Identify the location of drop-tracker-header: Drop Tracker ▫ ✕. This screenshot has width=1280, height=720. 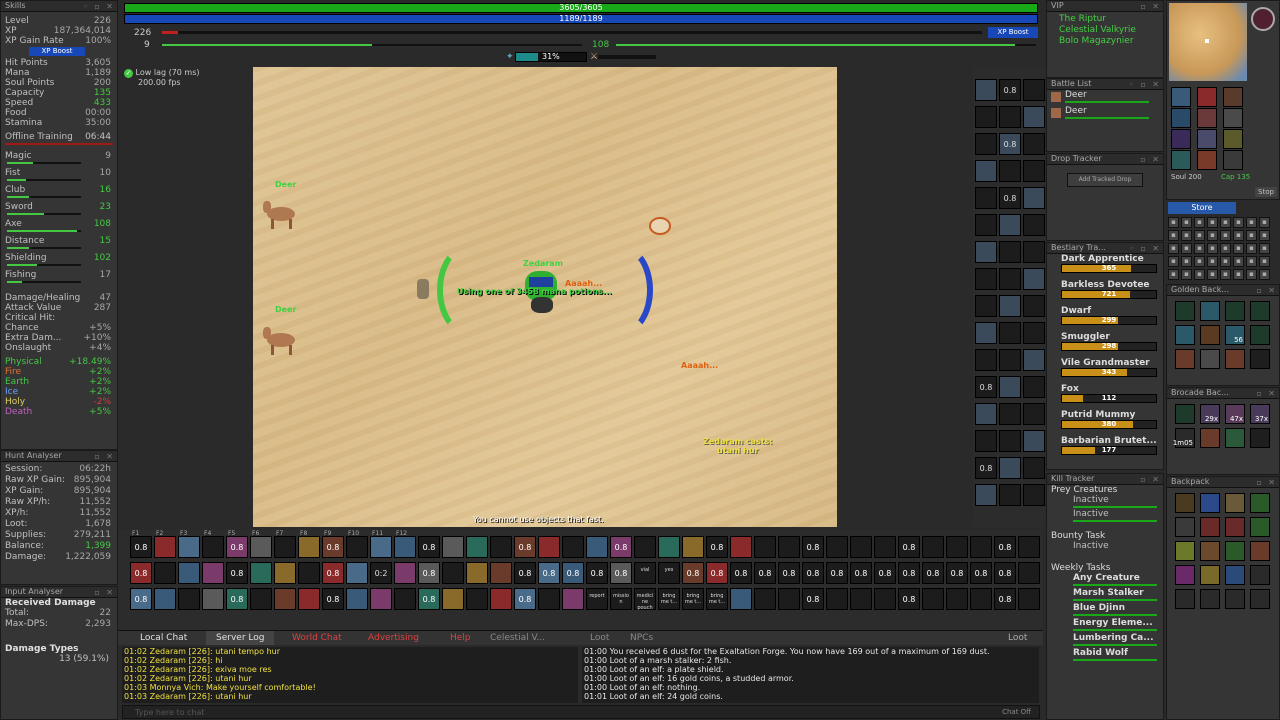
(1105, 159).